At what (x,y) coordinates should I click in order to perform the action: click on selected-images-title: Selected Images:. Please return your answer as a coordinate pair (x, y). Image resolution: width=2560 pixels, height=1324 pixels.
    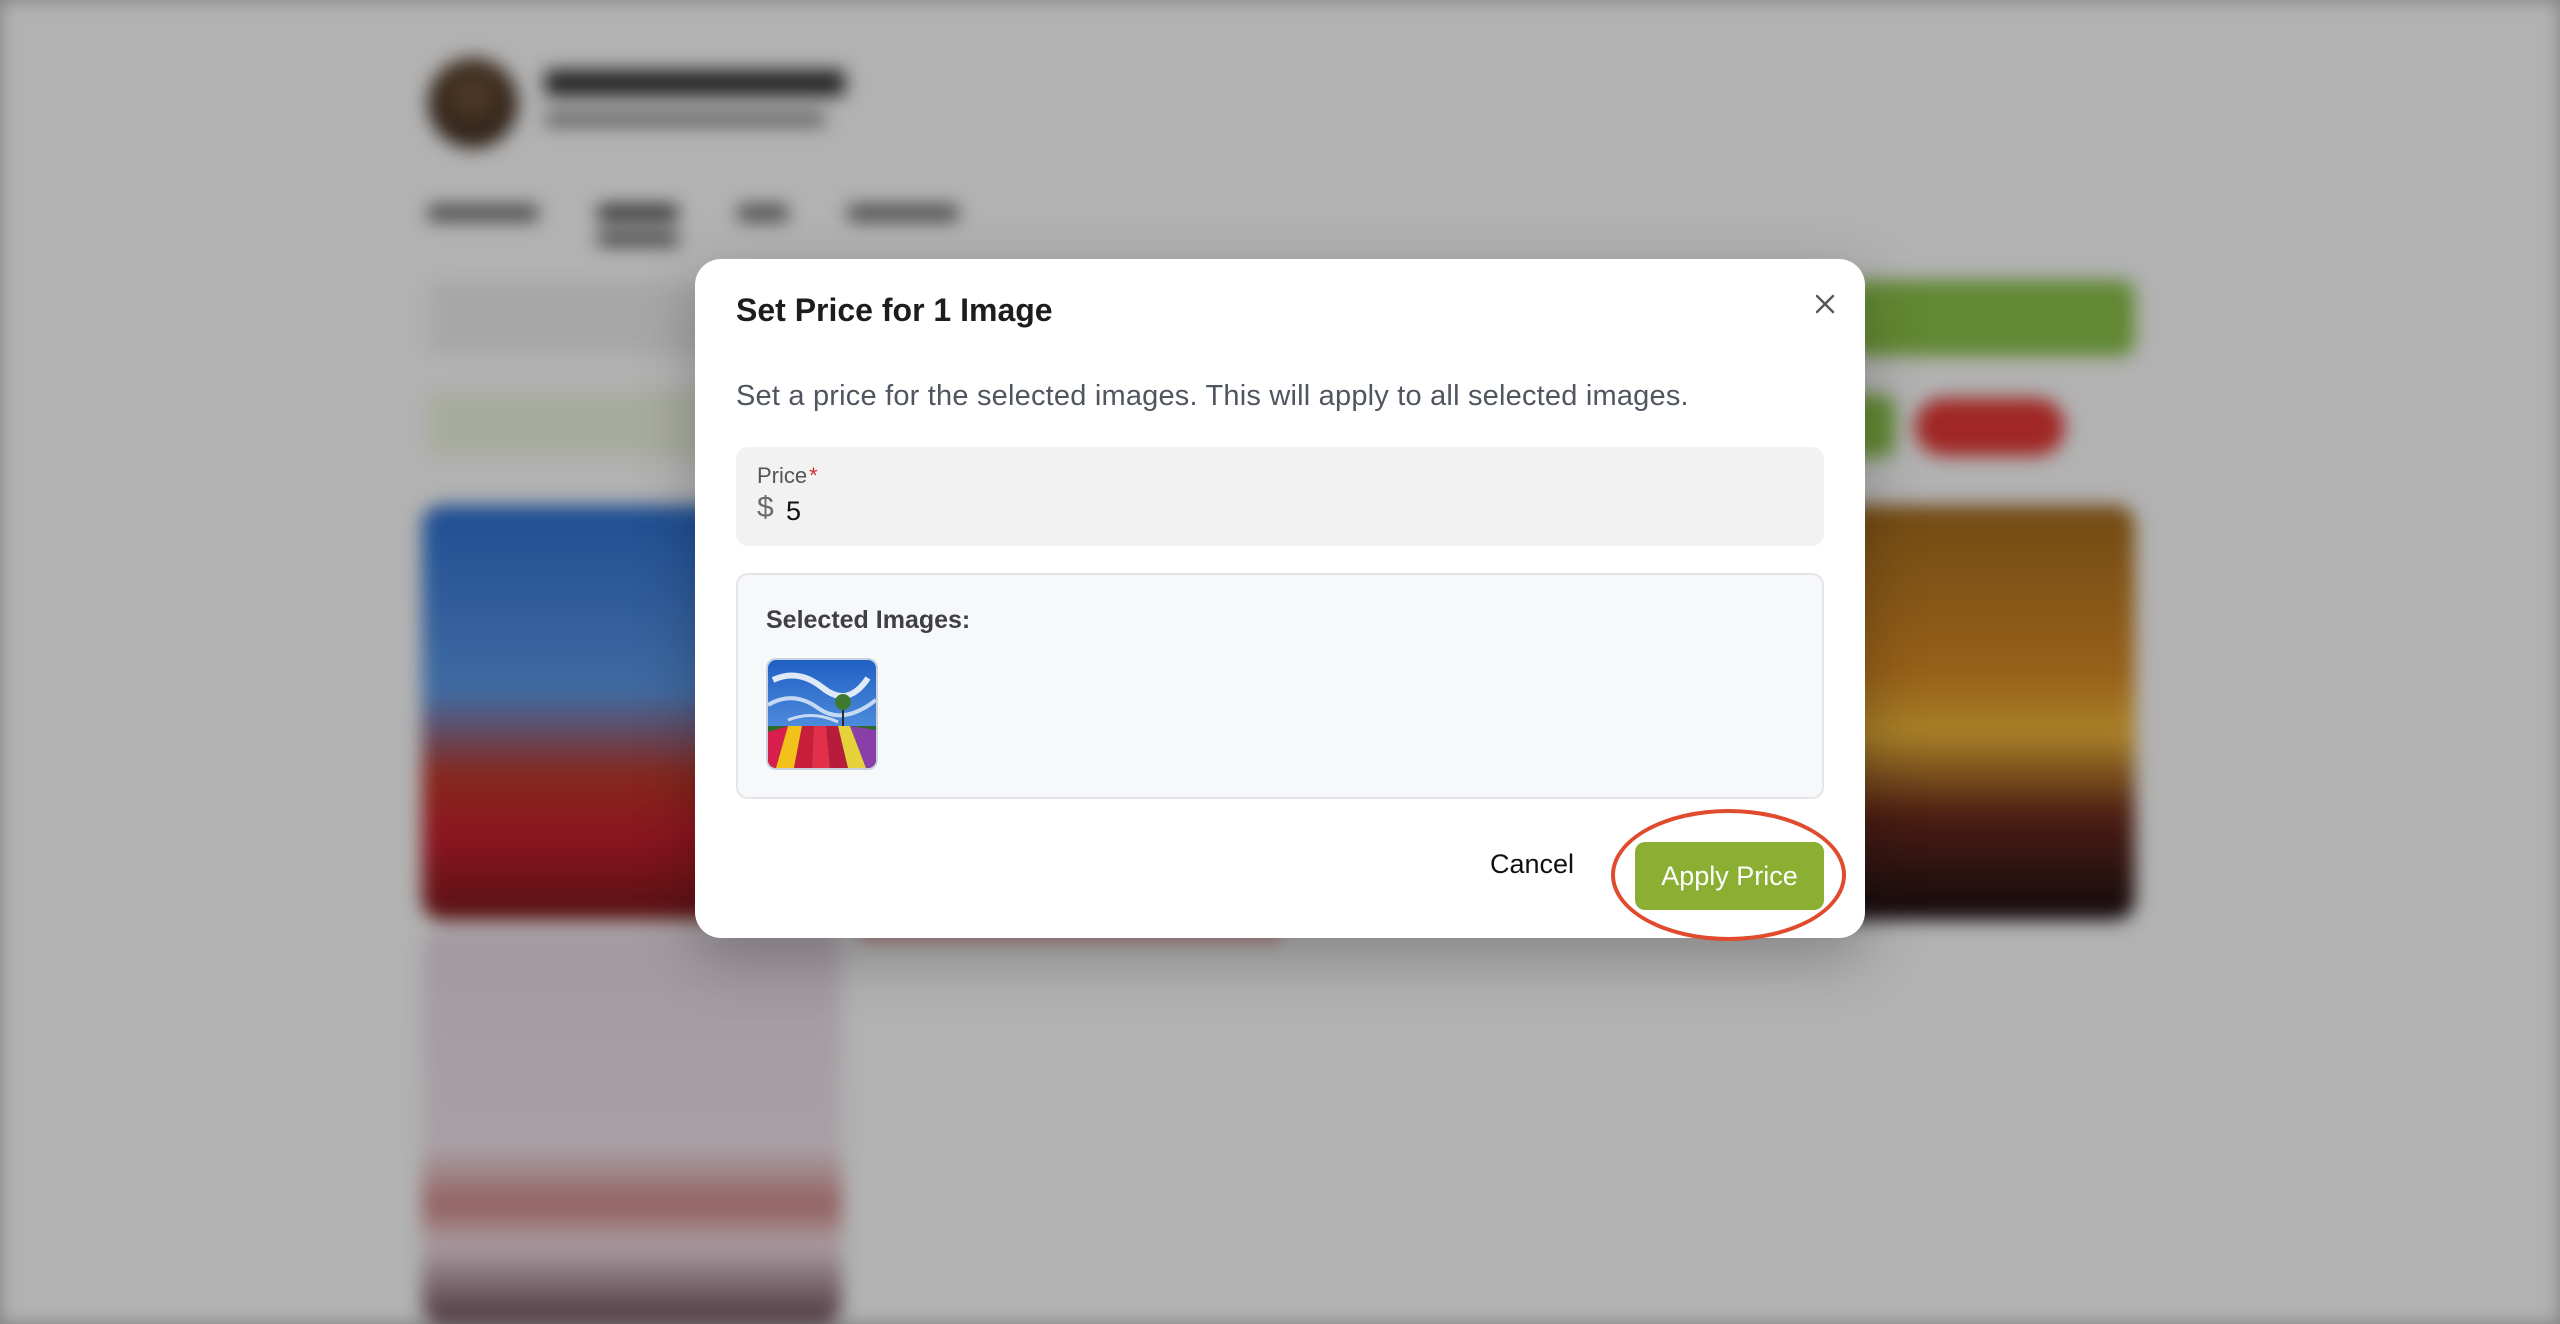
    Looking at the image, I should click on (868, 620).